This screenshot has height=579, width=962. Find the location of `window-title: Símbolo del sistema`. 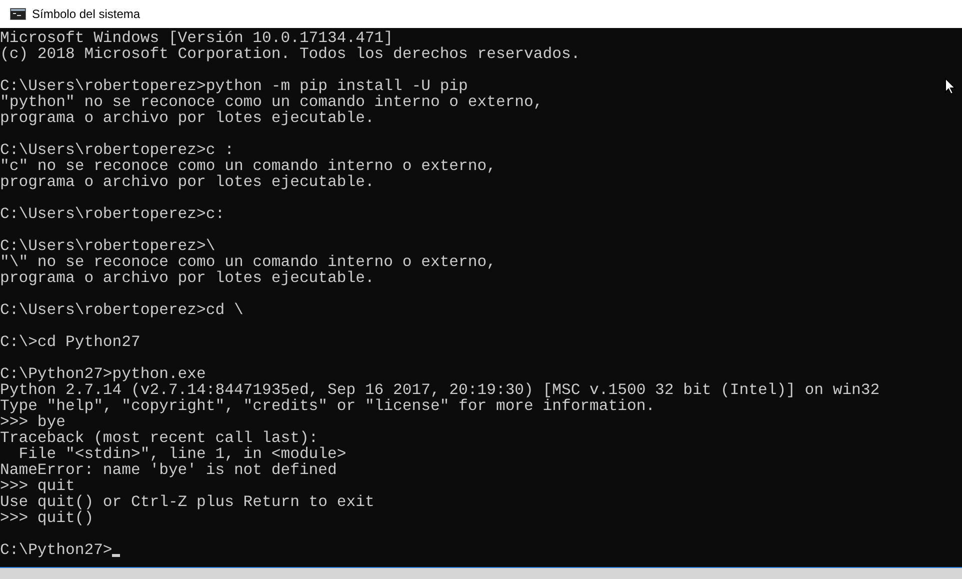

window-title: Símbolo del sistema is located at coordinates (86, 14).